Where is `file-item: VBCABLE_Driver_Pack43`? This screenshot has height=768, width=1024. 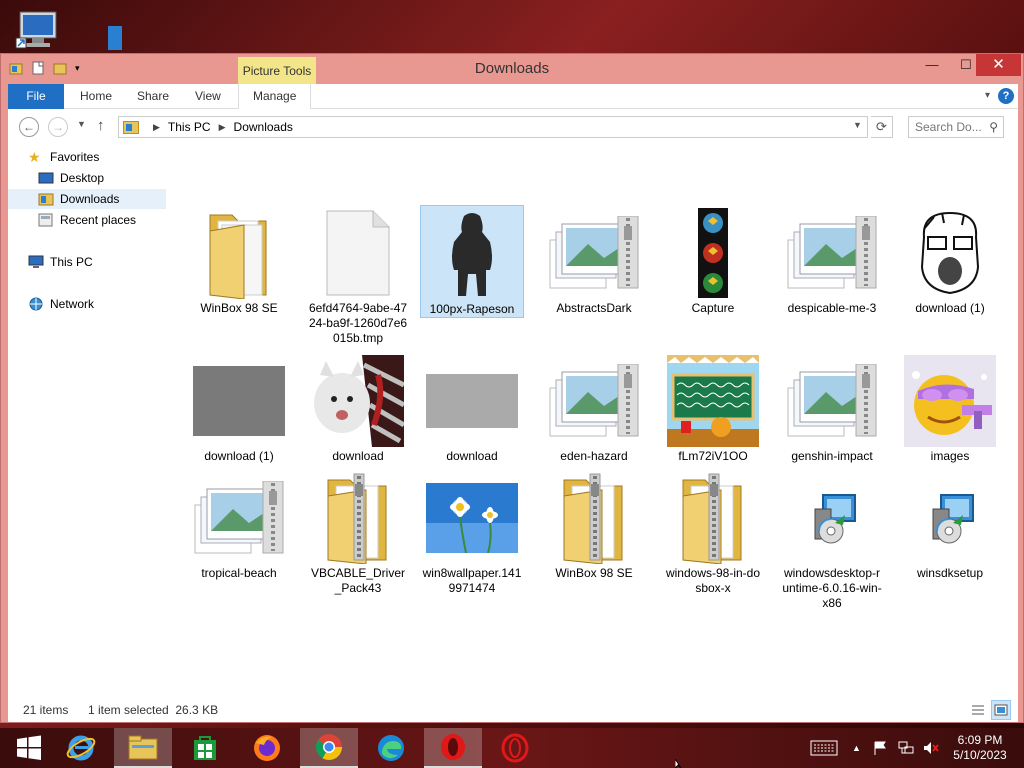
file-item: VBCABLE_Driver_Pack43 is located at coordinates (358, 533).